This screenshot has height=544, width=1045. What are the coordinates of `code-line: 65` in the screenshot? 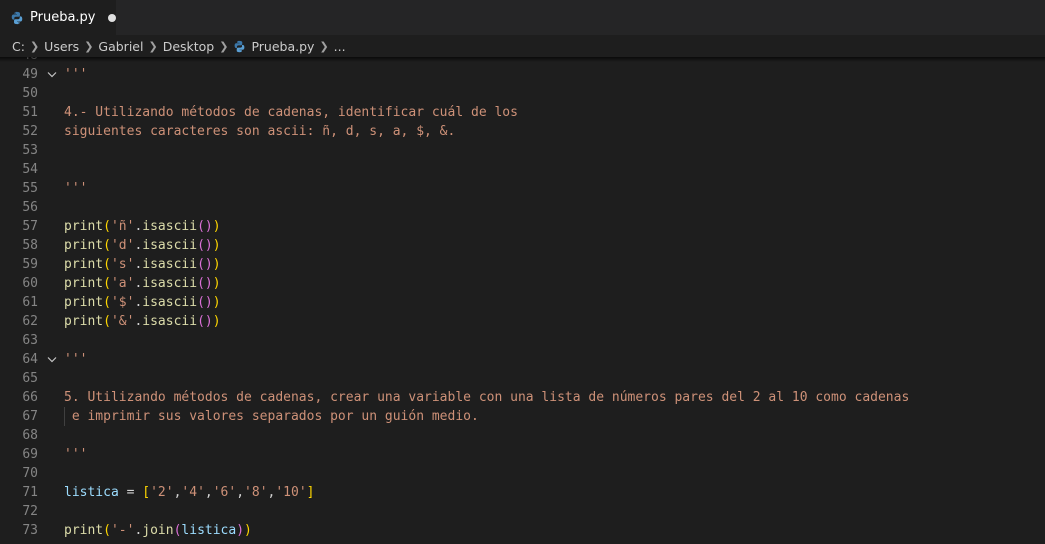 It's located at (522, 378).